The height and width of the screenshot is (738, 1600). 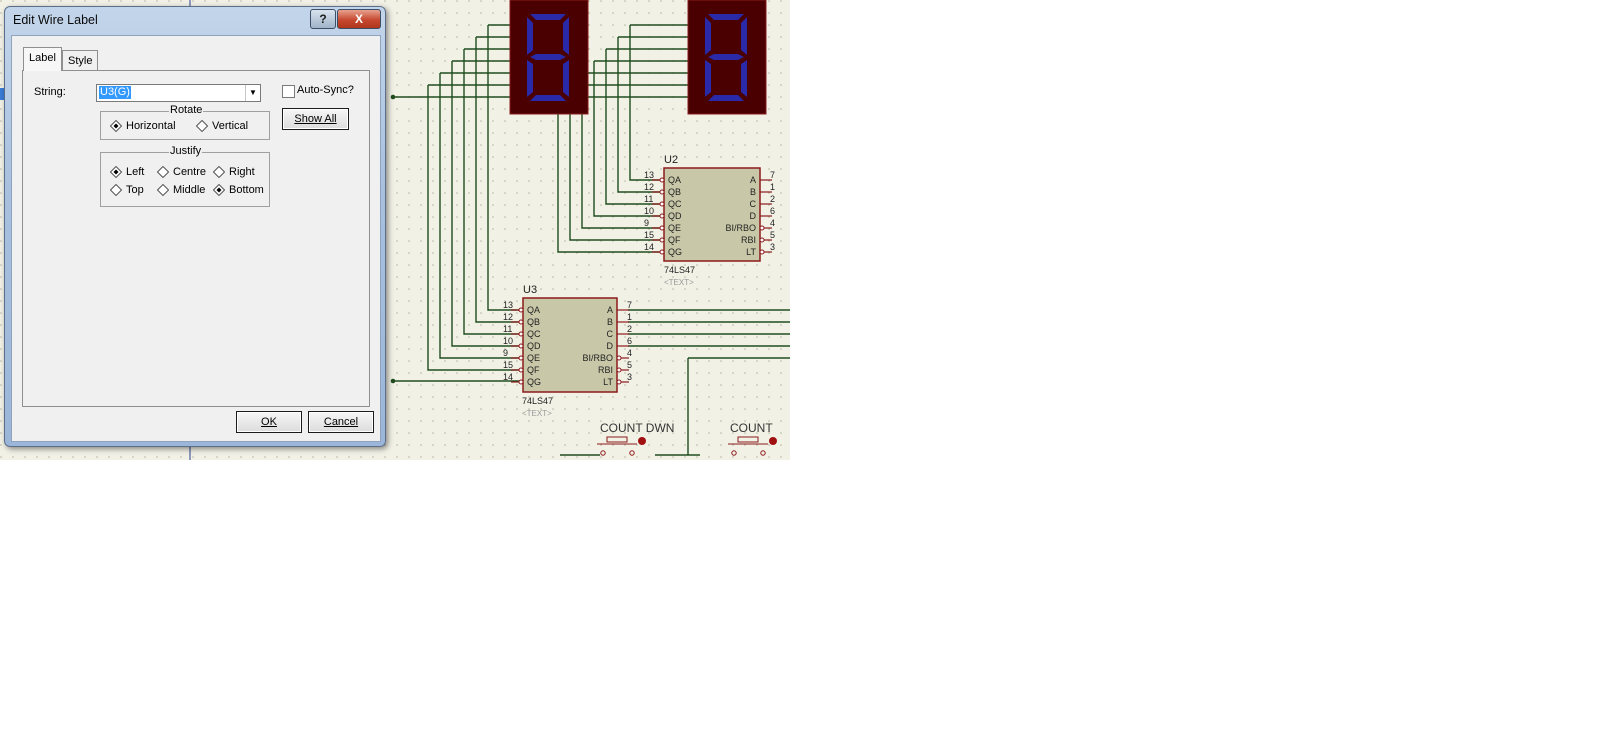 What do you see at coordinates (202, 126) in the screenshot?
I see `rotate-vertical-radio` at bounding box center [202, 126].